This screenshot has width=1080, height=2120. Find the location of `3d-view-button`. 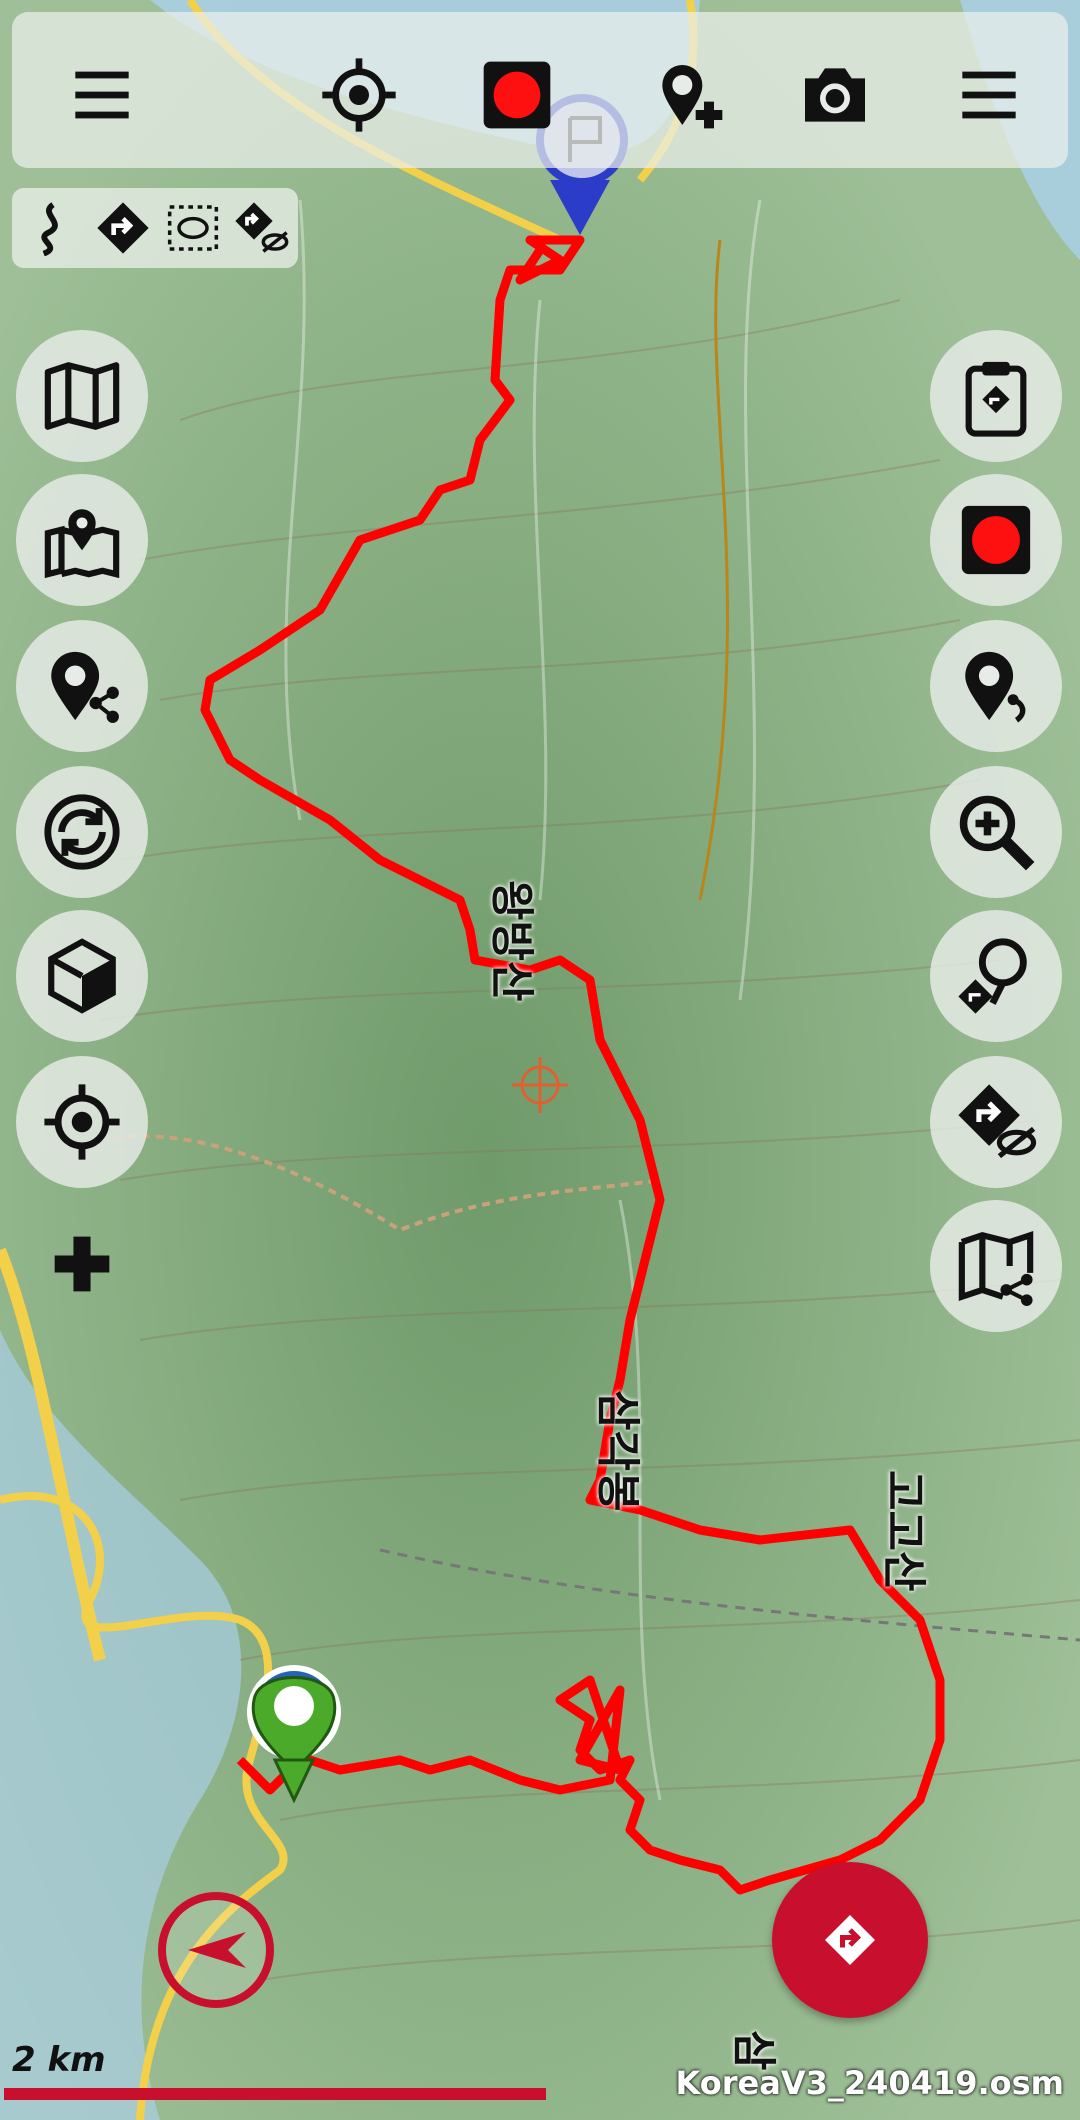

3d-view-button is located at coordinates (82, 976).